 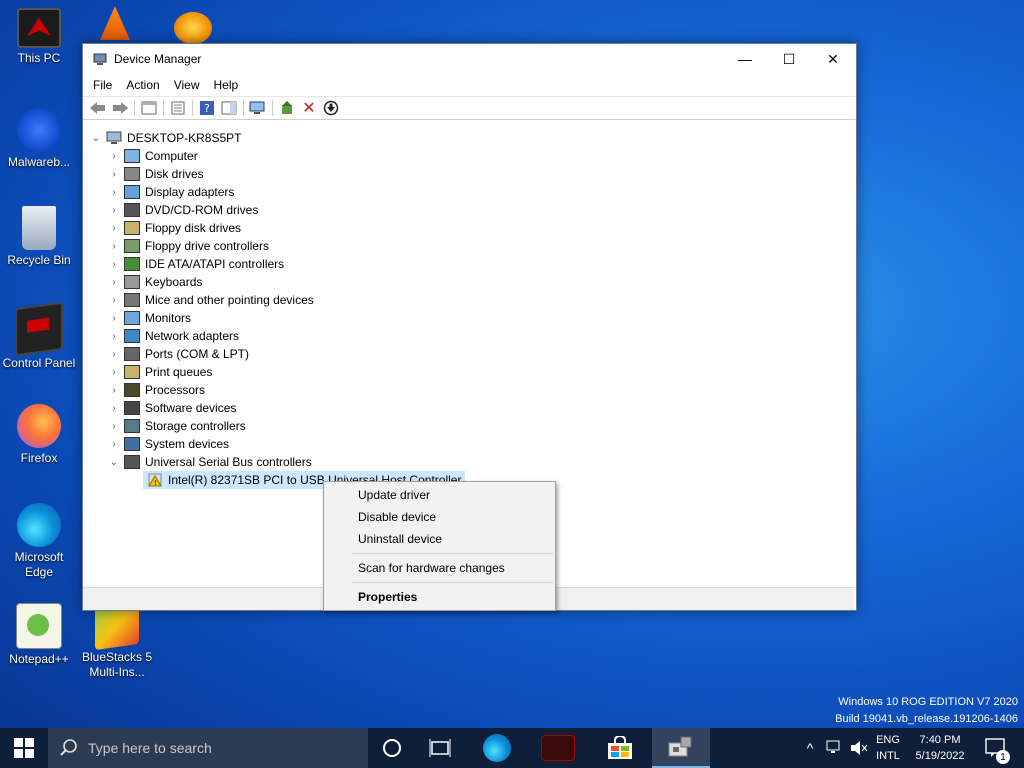 What do you see at coordinates (497, 748) in the screenshot?
I see `taskbar-edge` at bounding box center [497, 748].